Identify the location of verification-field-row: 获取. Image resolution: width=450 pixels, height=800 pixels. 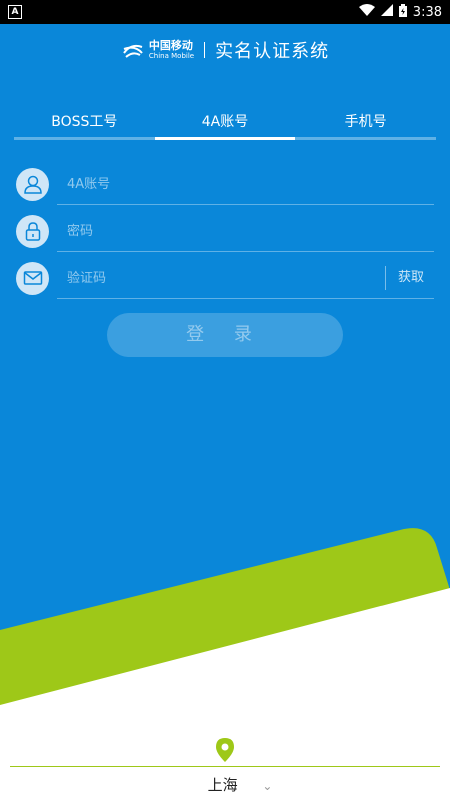
(225, 278).